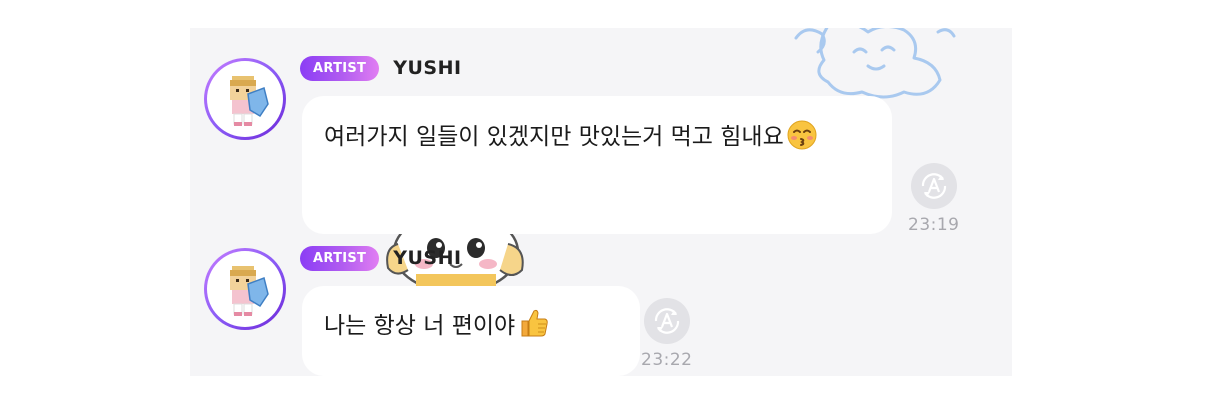 The width and height of the screenshot is (1206, 401). What do you see at coordinates (875, 63) in the screenshot?
I see `background-doodle` at bounding box center [875, 63].